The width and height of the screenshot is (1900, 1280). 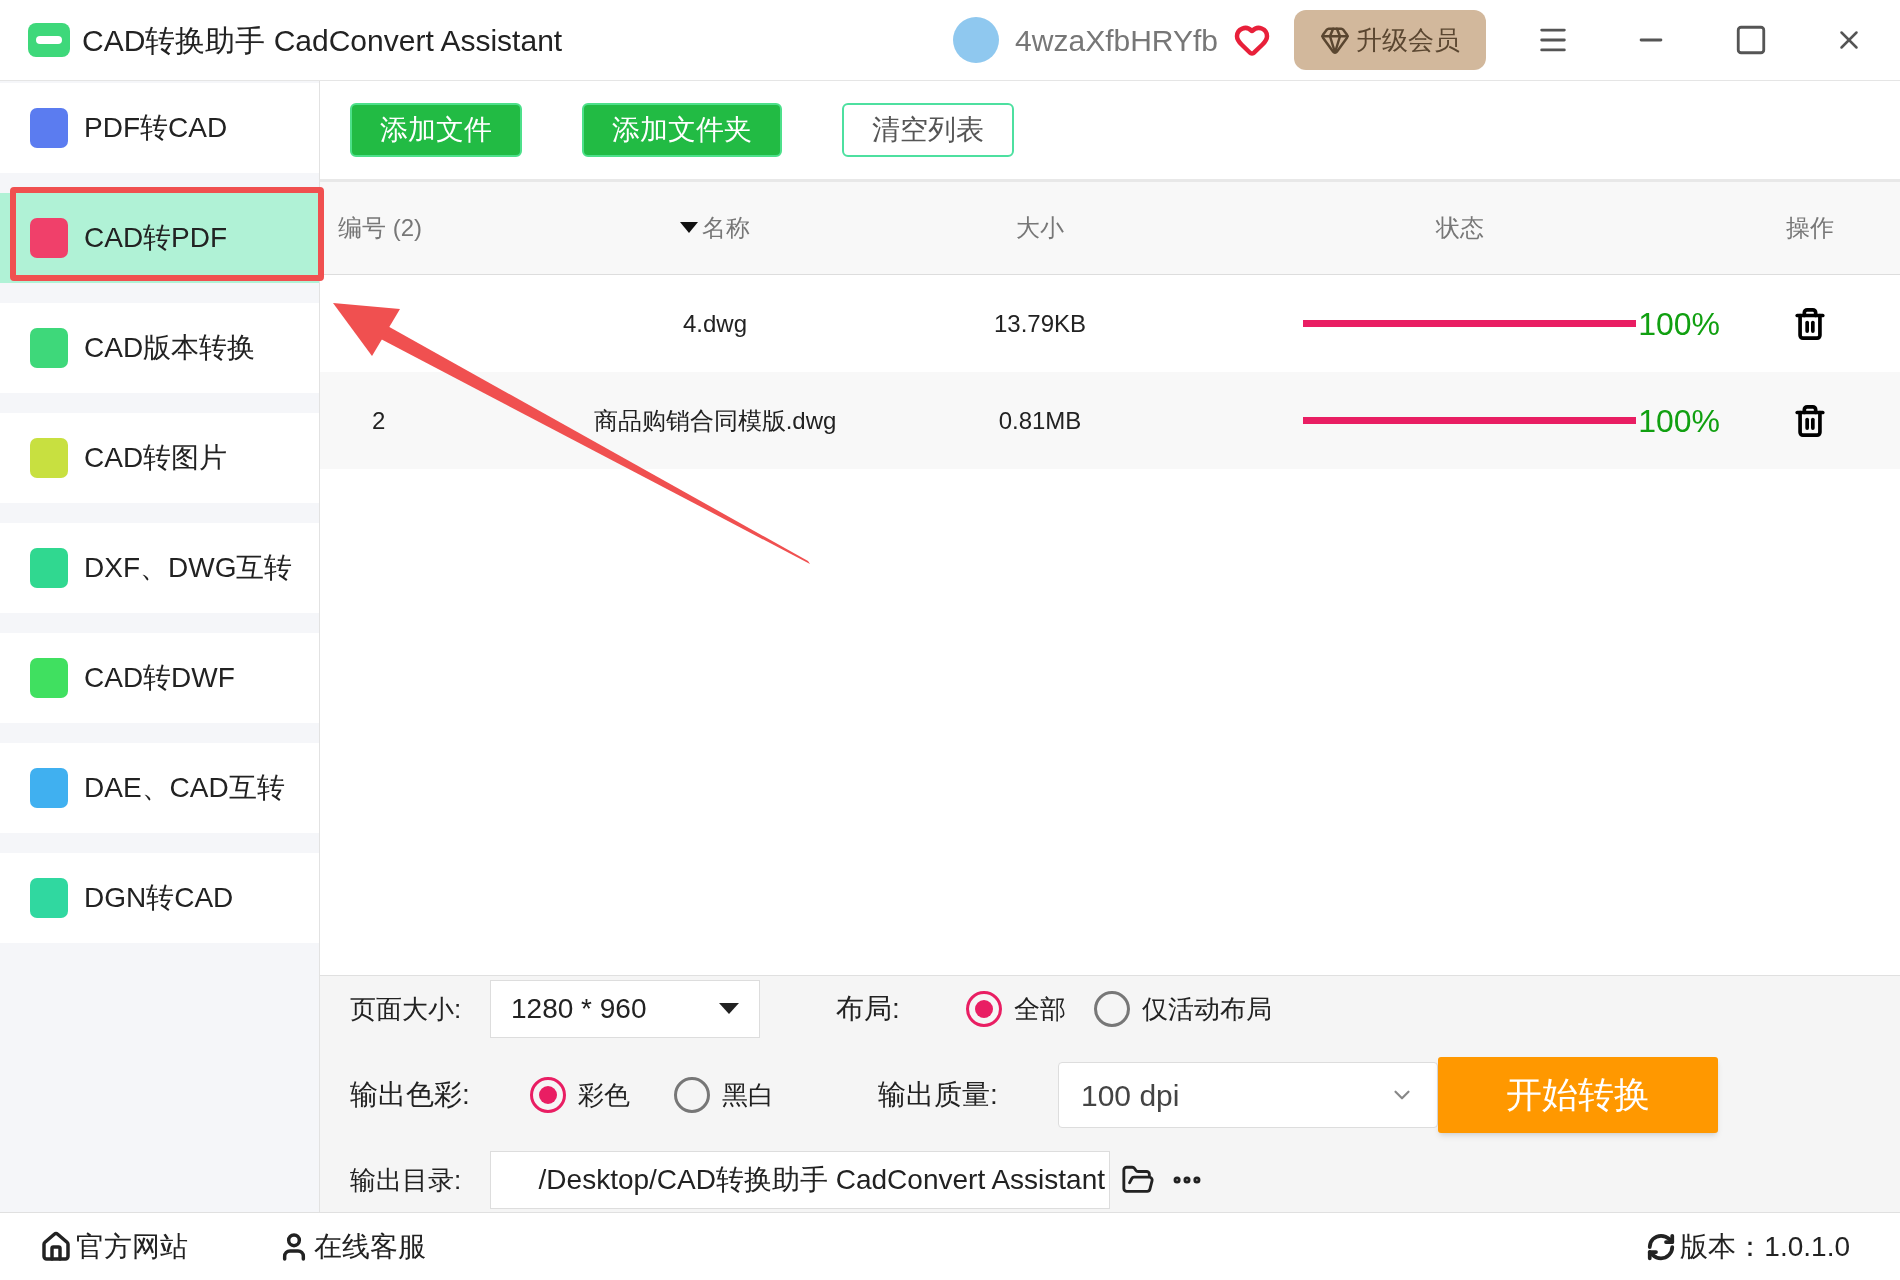 I want to click on sidebar-item: DGN转CAD, so click(x=159, y=898).